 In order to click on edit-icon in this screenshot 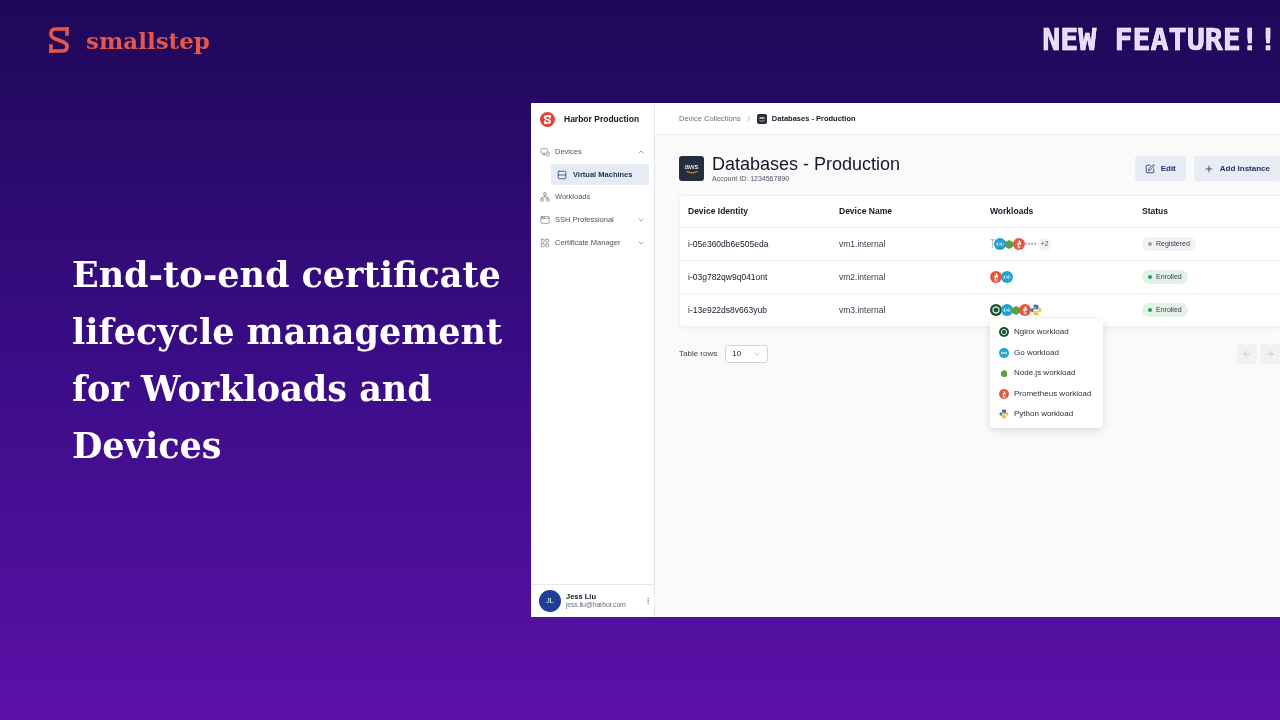, I will do `click(1149, 168)`.